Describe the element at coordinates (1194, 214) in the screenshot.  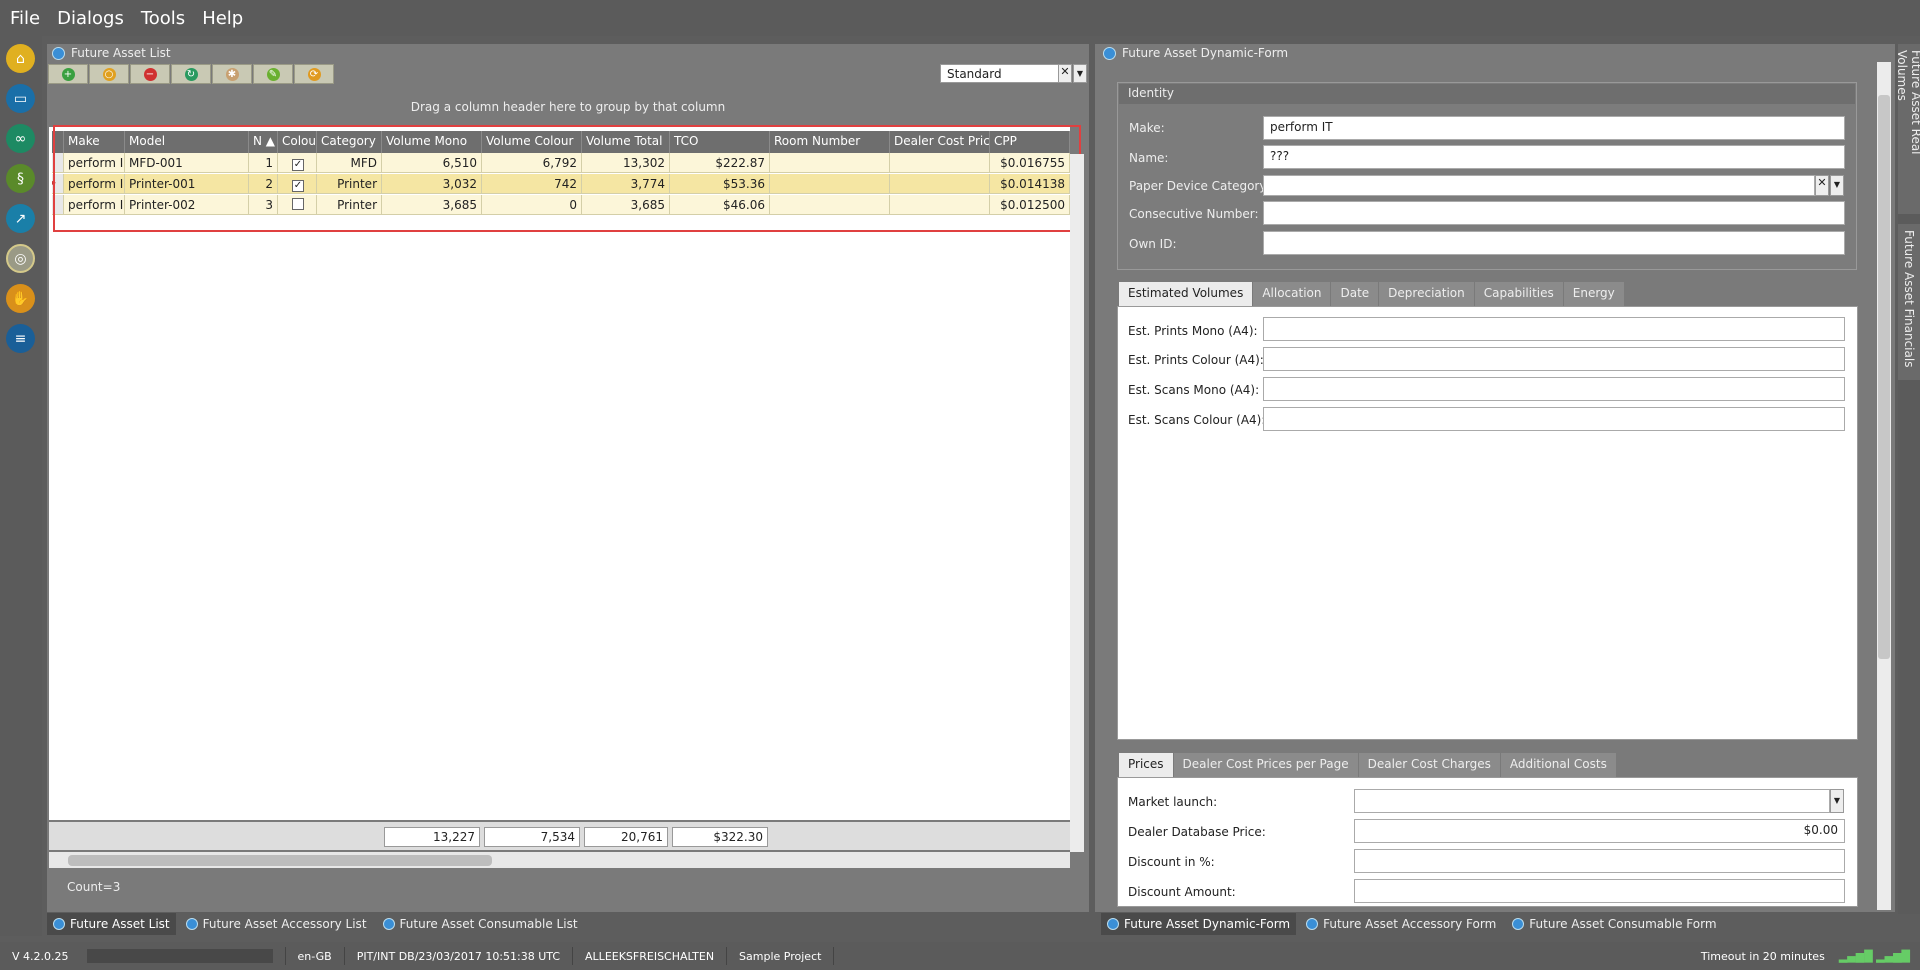
I see `consecutive-number-label: Consecutive Number:` at that location.